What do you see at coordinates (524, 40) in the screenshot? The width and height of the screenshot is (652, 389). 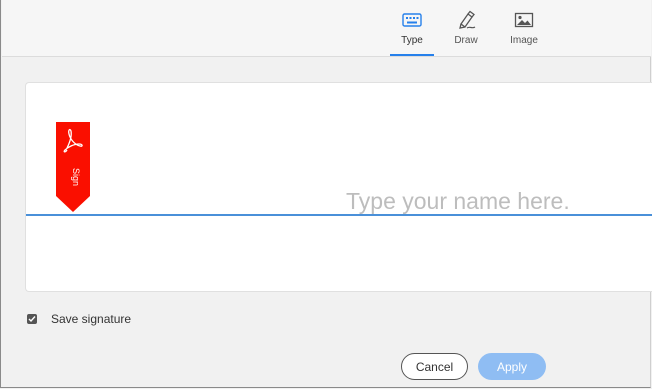 I see `tab-image-label: Image` at bounding box center [524, 40].